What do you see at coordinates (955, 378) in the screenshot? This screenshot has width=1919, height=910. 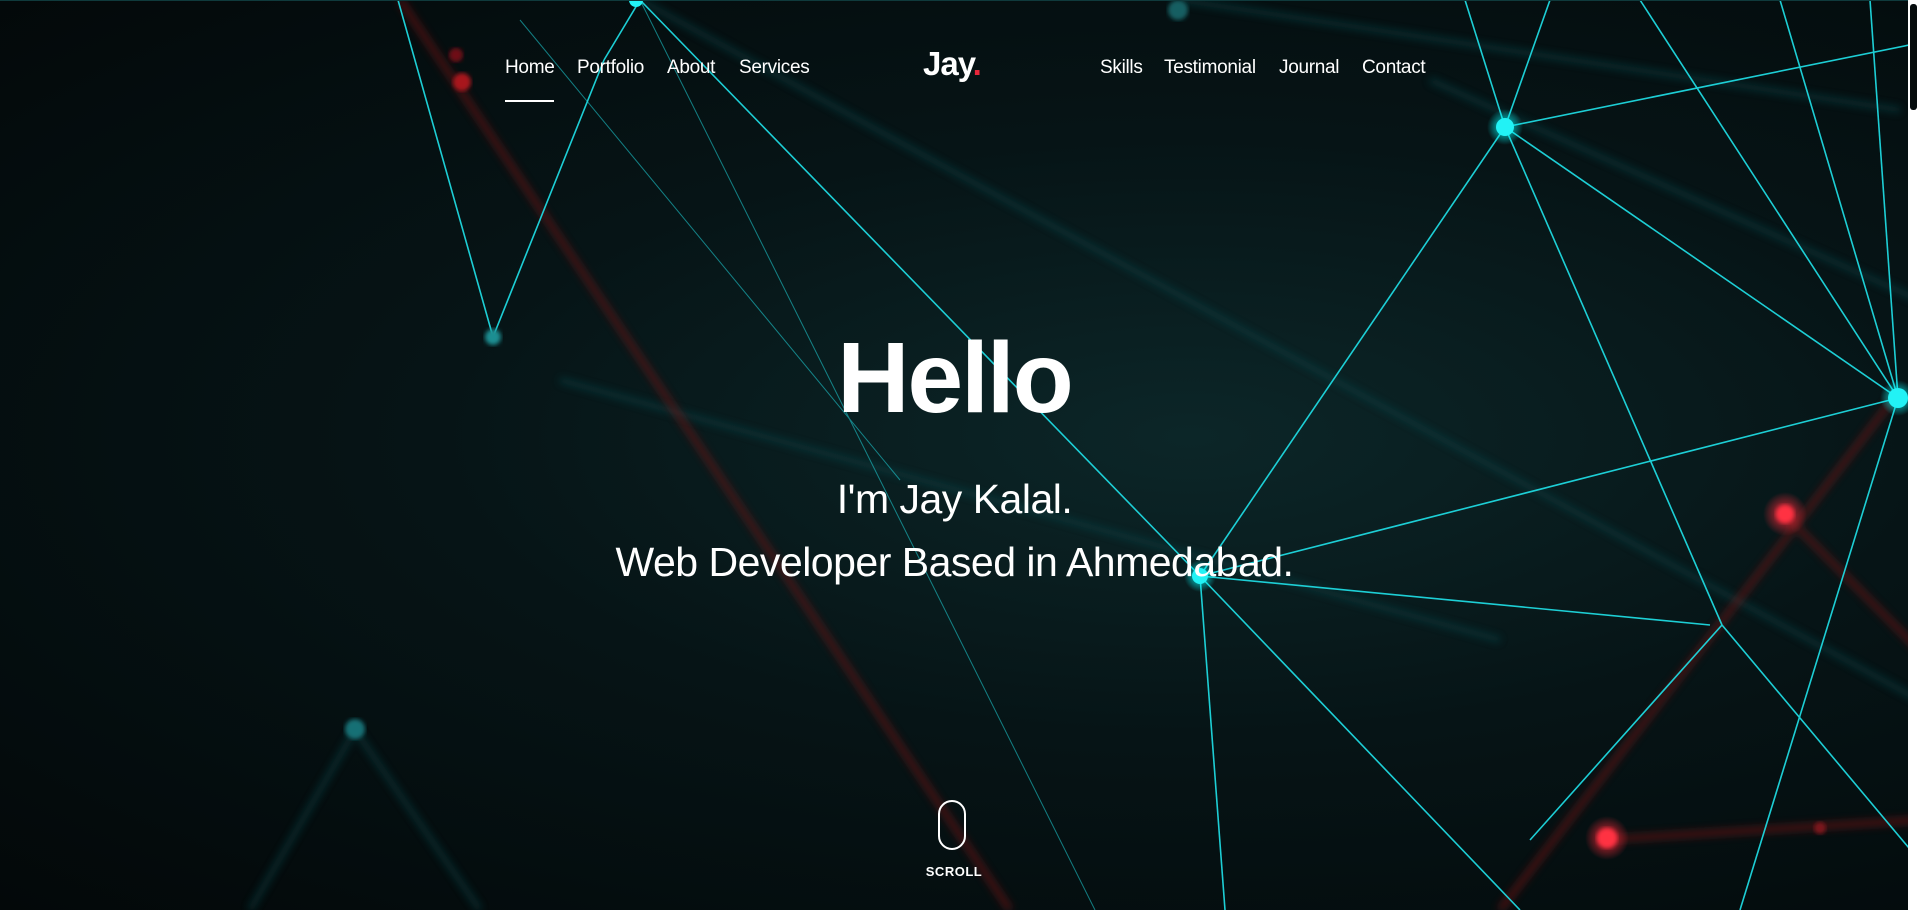 I see `hero-title: Hello` at bounding box center [955, 378].